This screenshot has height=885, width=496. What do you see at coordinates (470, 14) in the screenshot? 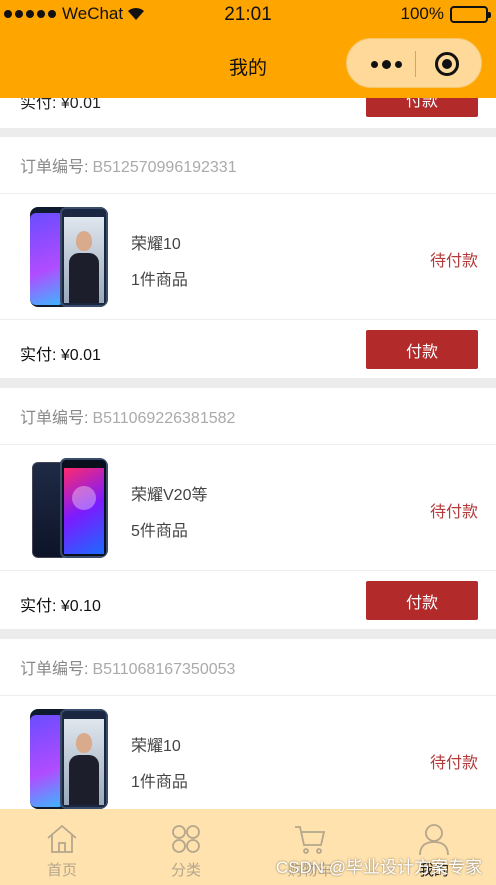
I see `battery-icon` at bounding box center [470, 14].